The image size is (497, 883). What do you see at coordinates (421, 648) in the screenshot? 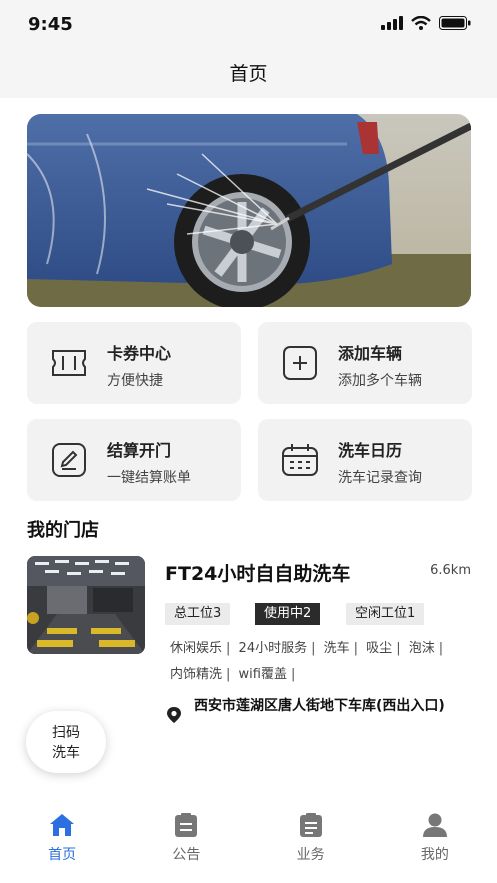
I see `service-tag: 泡沫` at bounding box center [421, 648].